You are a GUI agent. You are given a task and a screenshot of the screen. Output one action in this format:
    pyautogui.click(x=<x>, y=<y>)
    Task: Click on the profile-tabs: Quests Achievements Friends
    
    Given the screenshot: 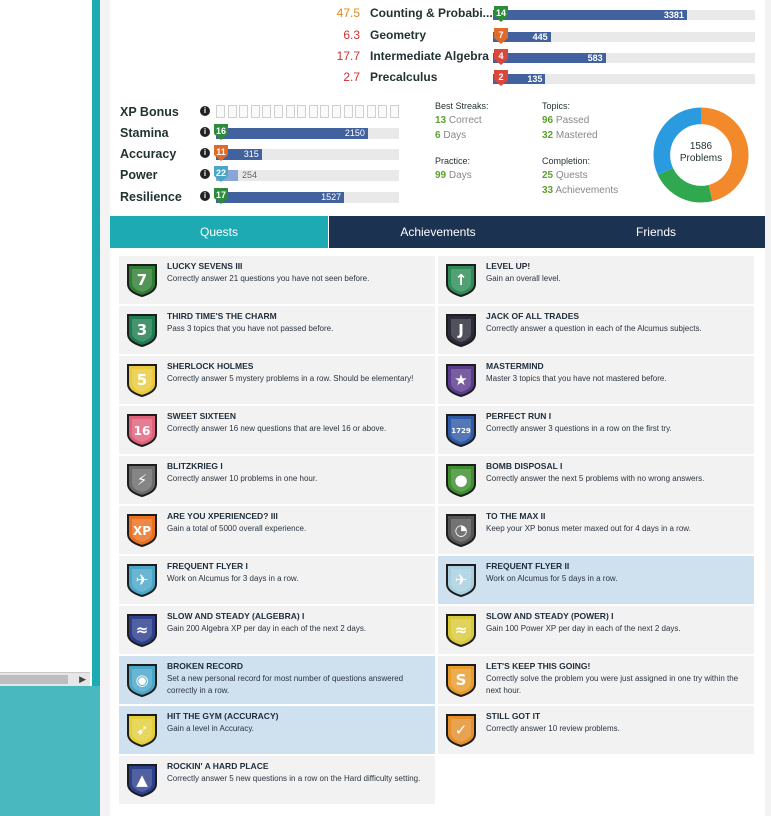 What is the action you would take?
    pyautogui.click(x=437, y=232)
    